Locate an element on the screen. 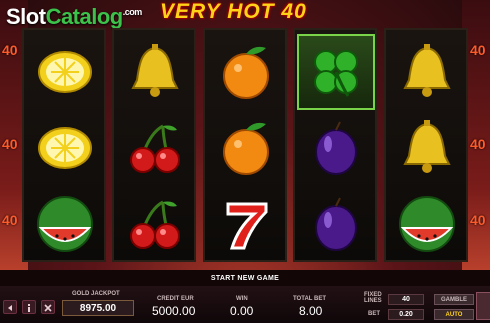 This screenshot has width=490, height=323. info-icon is located at coordinates (29, 308).